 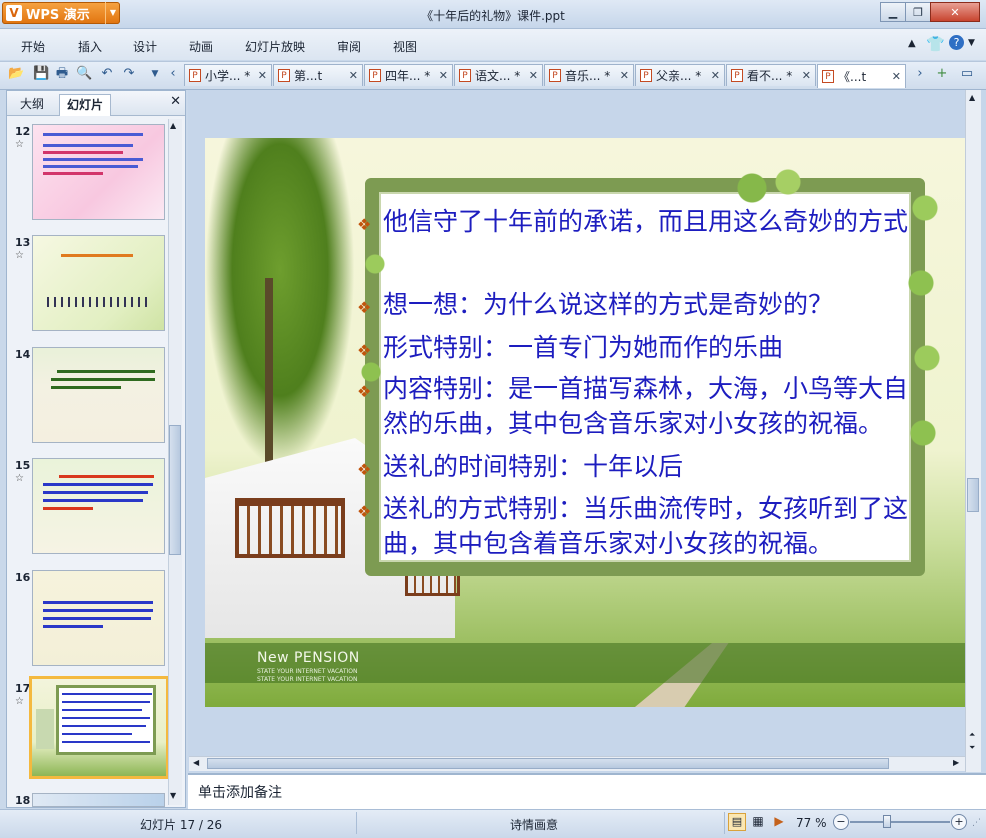 I want to click on slide-text-line-6: 送礼的时间特别：十年以后, so click(x=533, y=467).